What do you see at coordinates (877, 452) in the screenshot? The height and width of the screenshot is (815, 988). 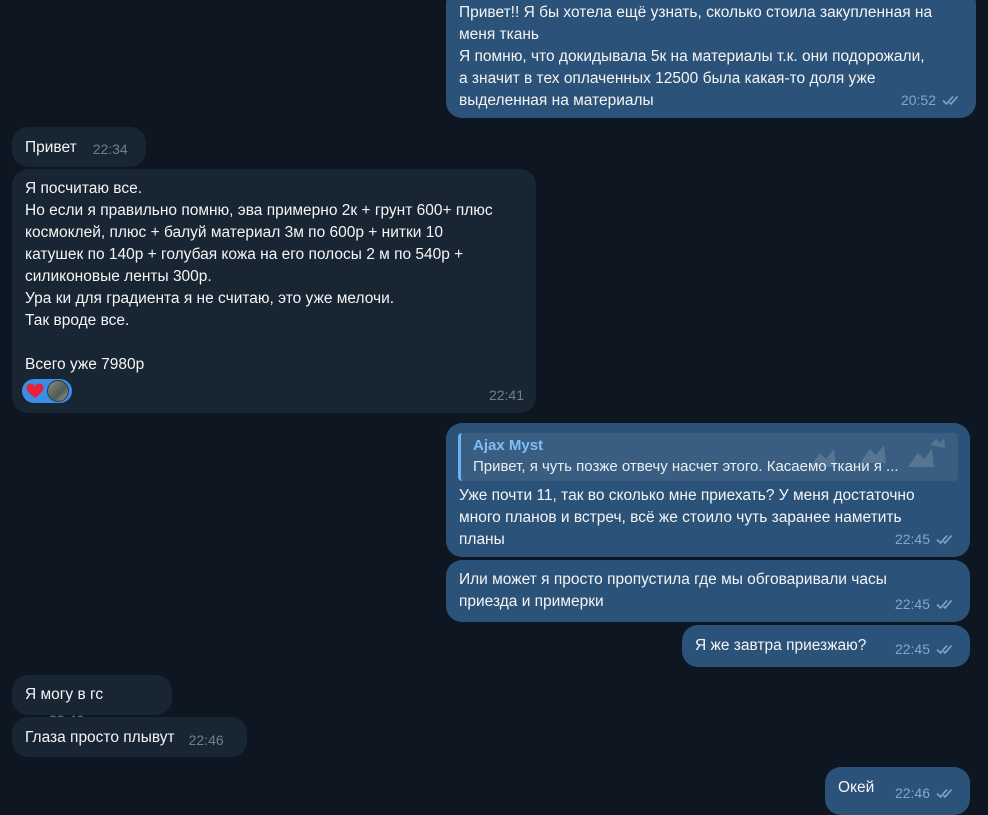 I see `pattern-icon` at bounding box center [877, 452].